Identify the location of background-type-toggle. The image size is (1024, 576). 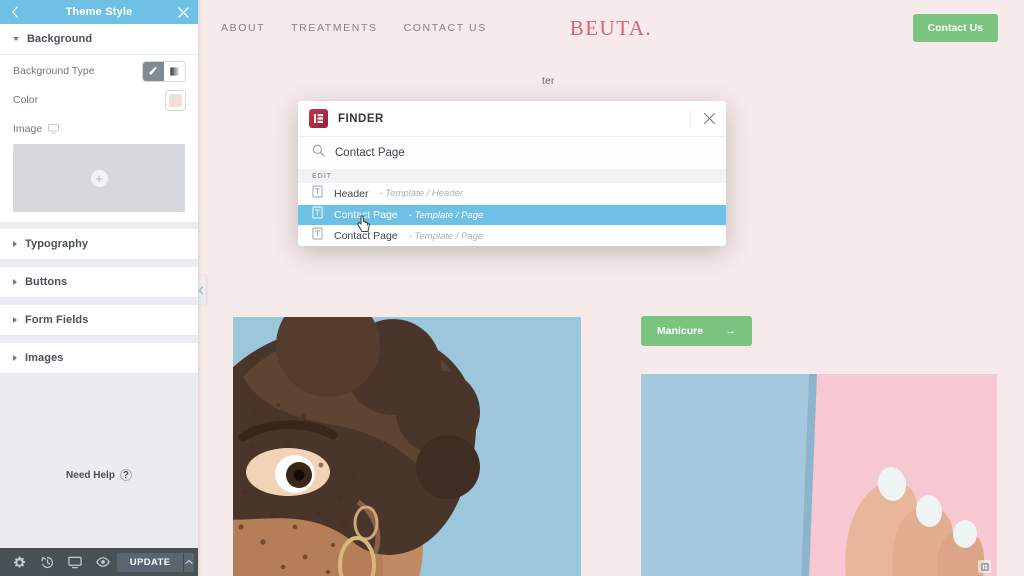
(164, 71).